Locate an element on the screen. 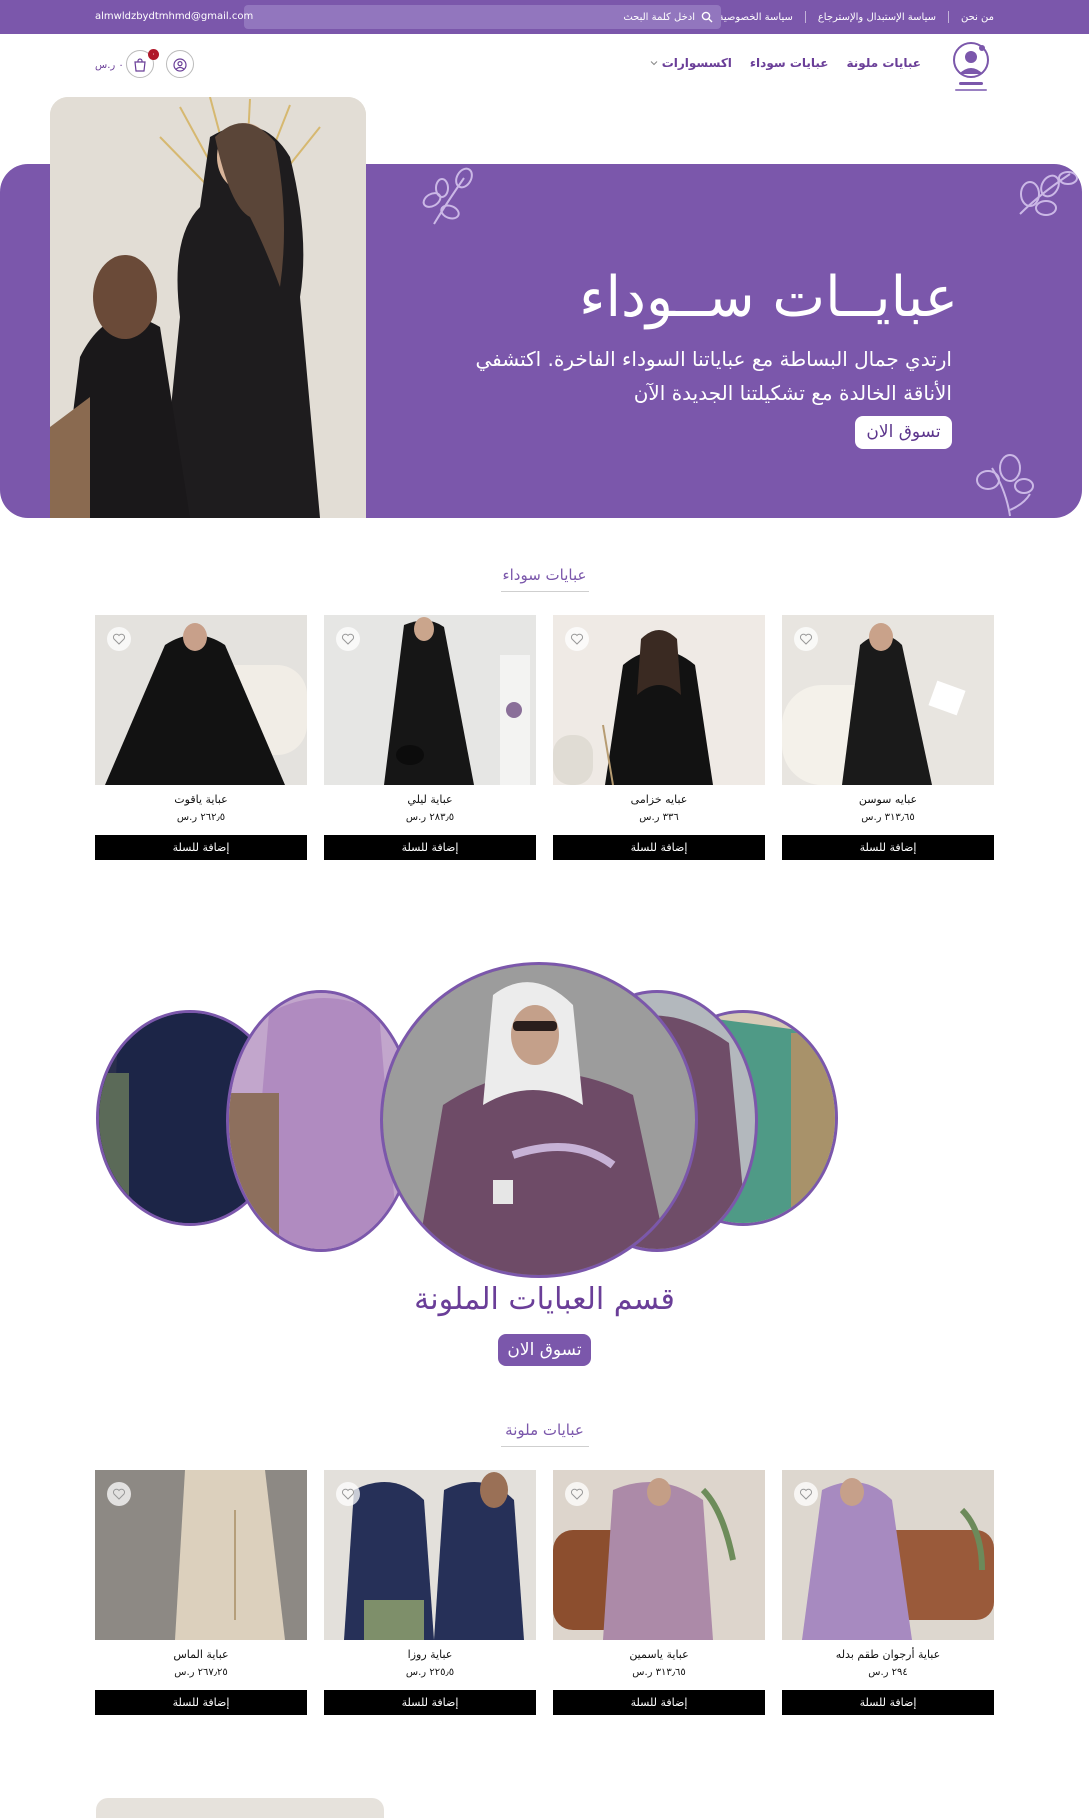 Image resolution: width=1089 pixels, height=1818 pixels. product-card: عباية ياسمين ٣١٣٫٦٥ ر.س إضافة للسلة is located at coordinates (659, 1592).